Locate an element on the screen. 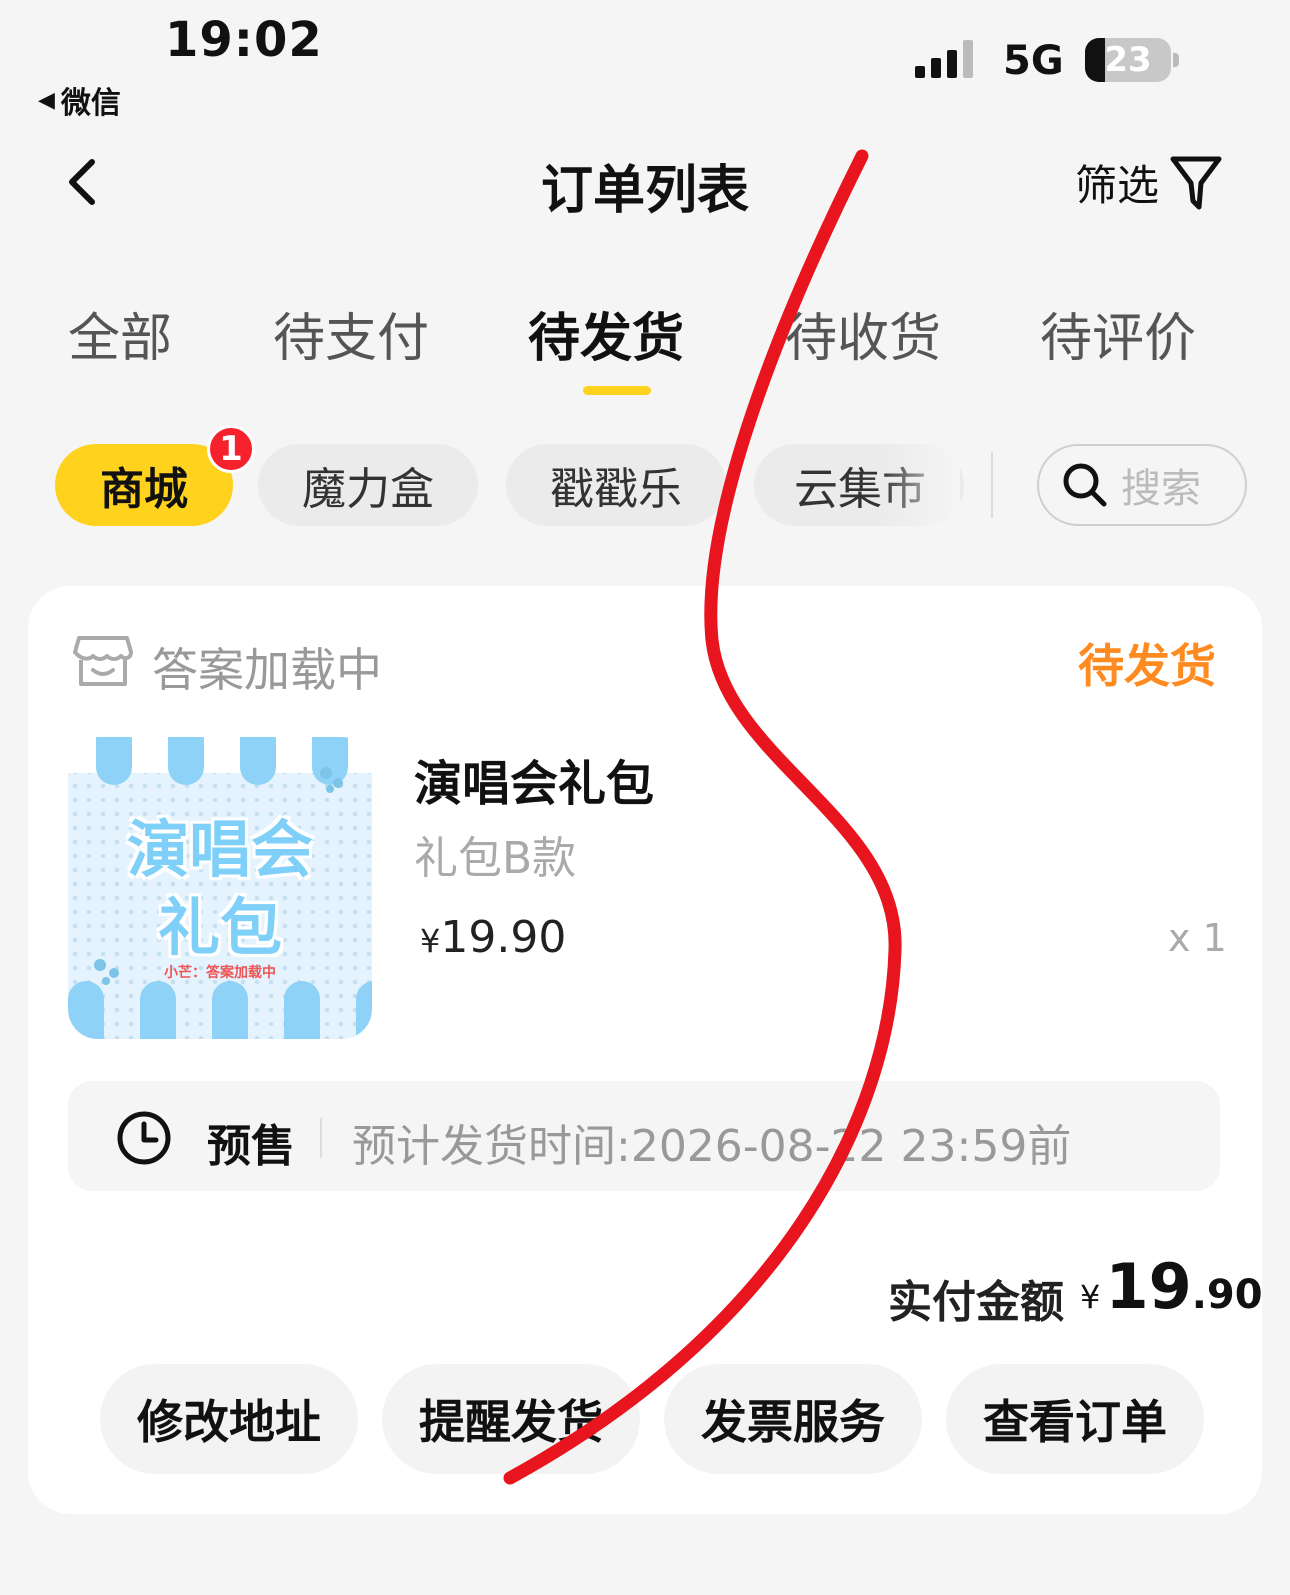 Image resolution: width=1290 pixels, height=1595 pixels. tab-all: 全部 is located at coordinates (120, 333).